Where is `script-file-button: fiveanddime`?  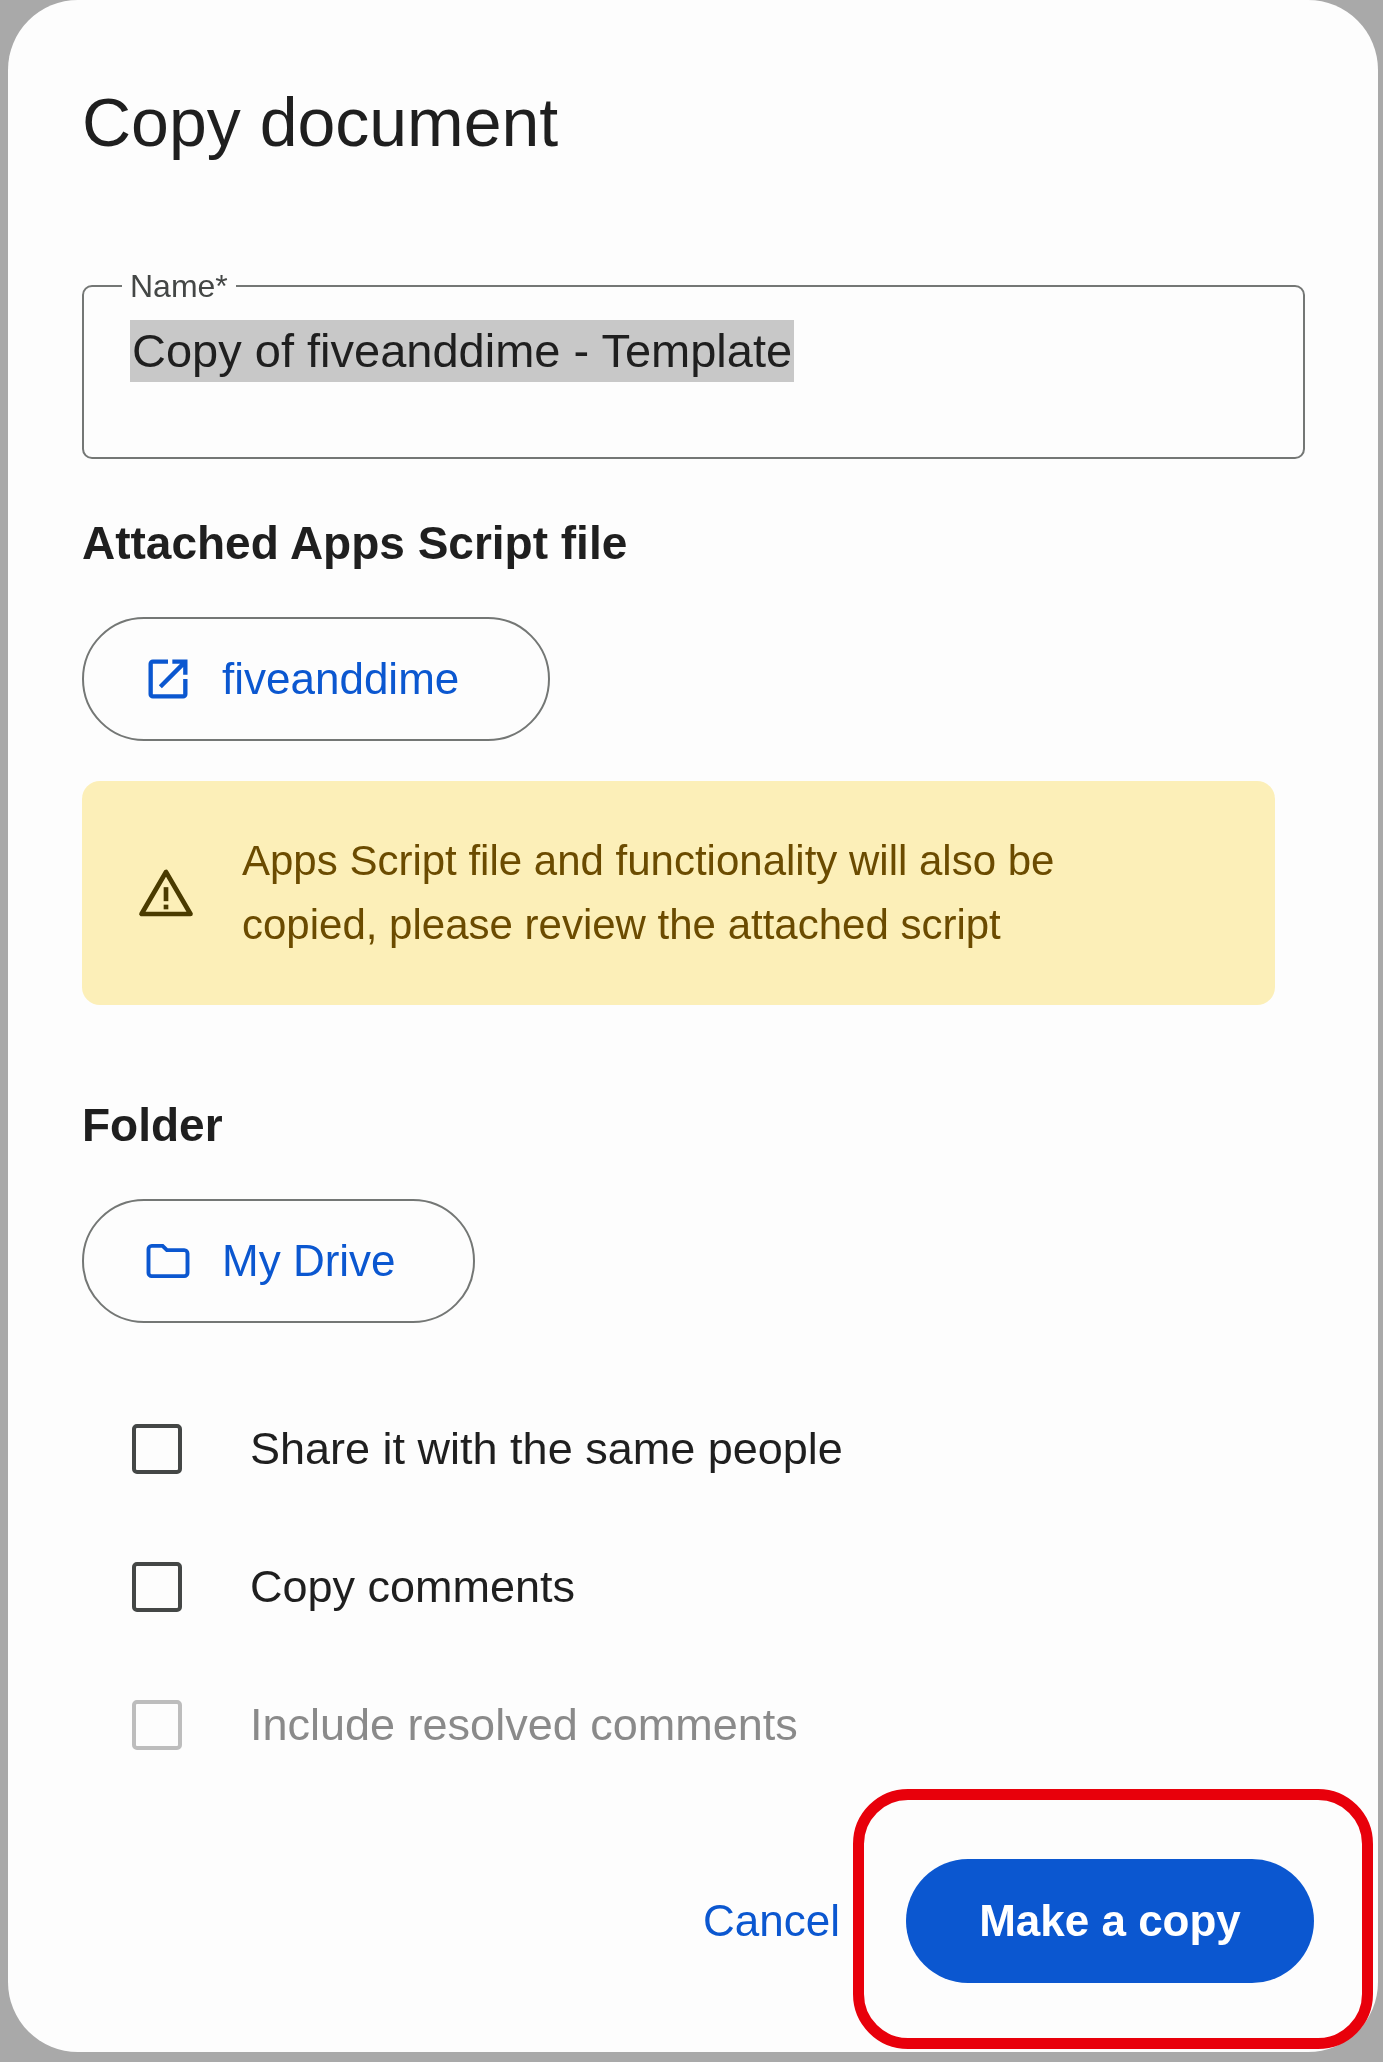 script-file-button: fiveanddime is located at coordinates (316, 679).